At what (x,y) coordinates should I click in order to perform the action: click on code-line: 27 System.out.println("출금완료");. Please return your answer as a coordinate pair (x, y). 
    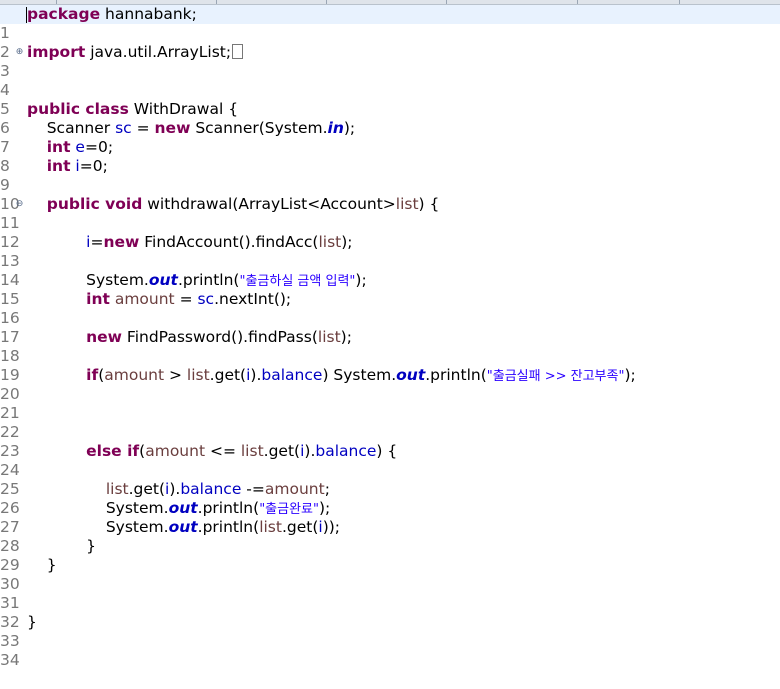
    Looking at the image, I should click on (390, 517).